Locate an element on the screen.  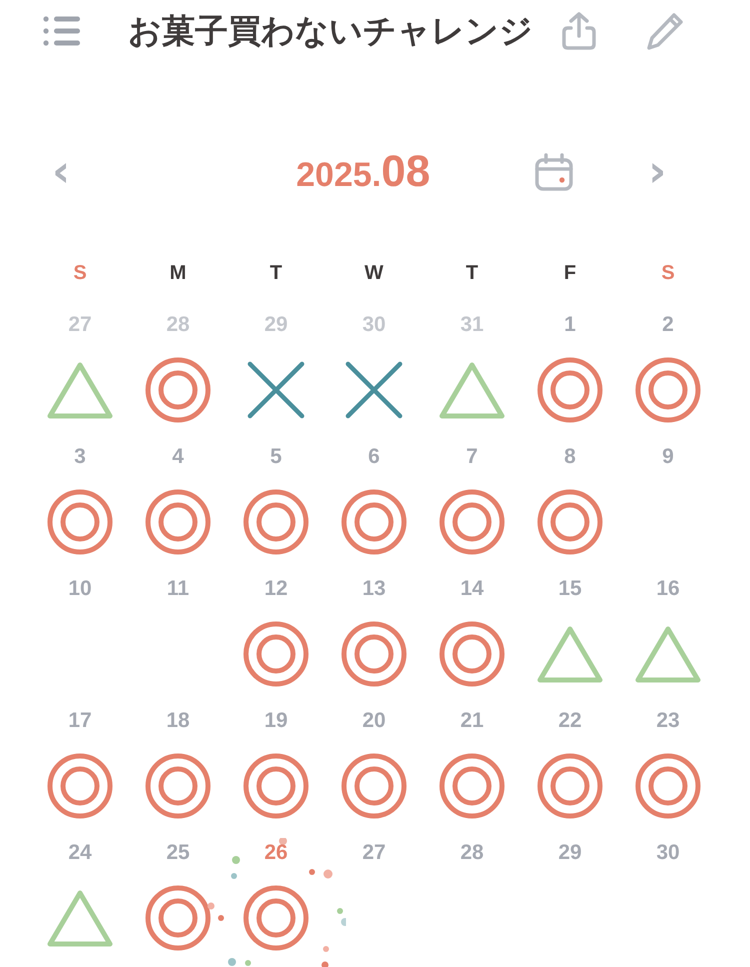
day-number: 10 is located at coordinates (80, 589).